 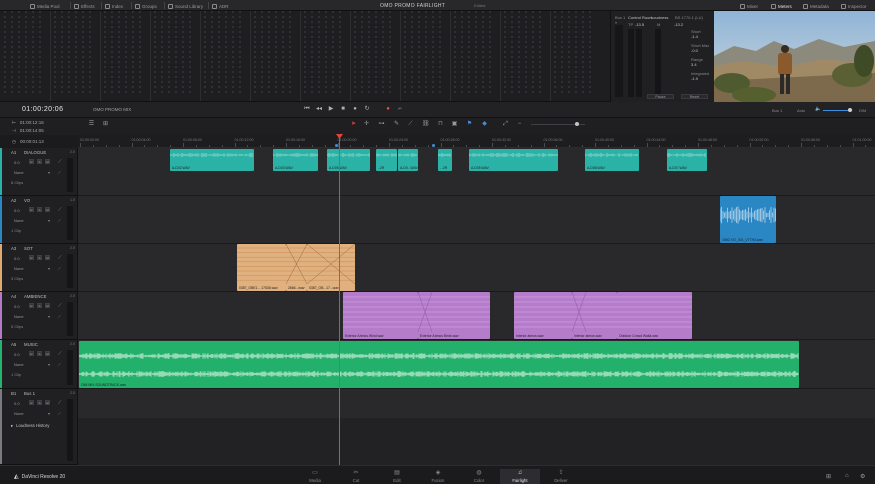 I want to click on track-name: MUSIC, so click(x=31, y=344).